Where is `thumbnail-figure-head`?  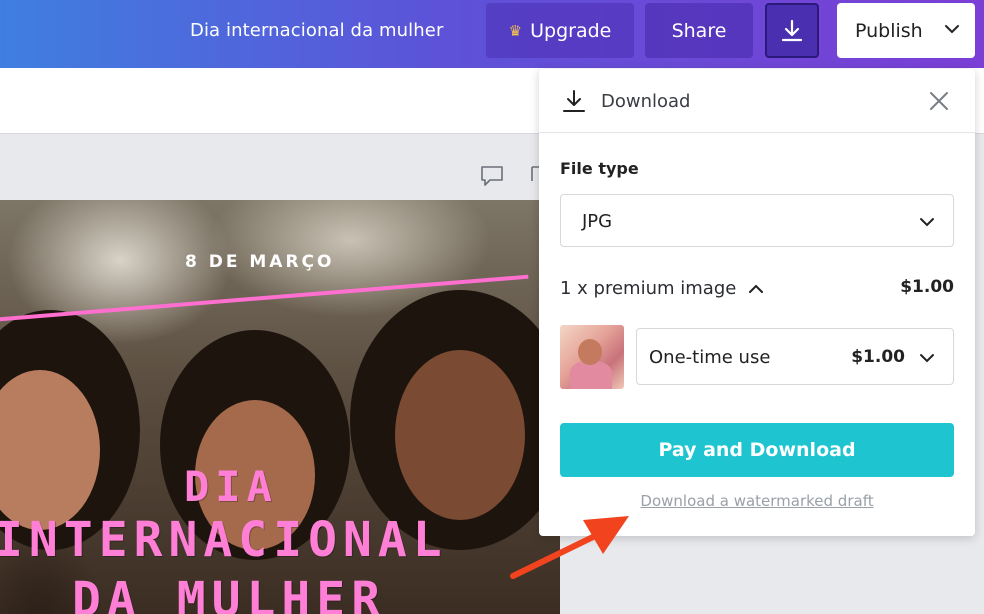 thumbnail-figure-head is located at coordinates (590, 352).